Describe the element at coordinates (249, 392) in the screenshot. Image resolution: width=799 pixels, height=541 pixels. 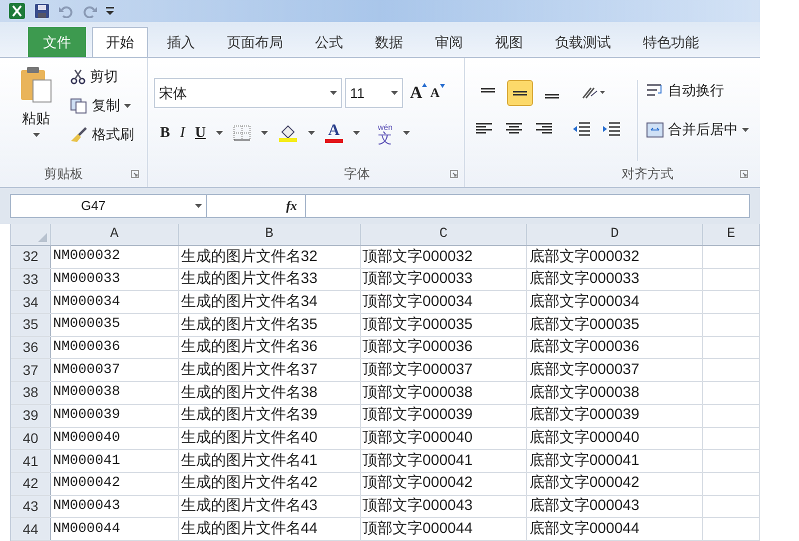
I see `table-cell-text: 生成的图片文件名38` at that location.